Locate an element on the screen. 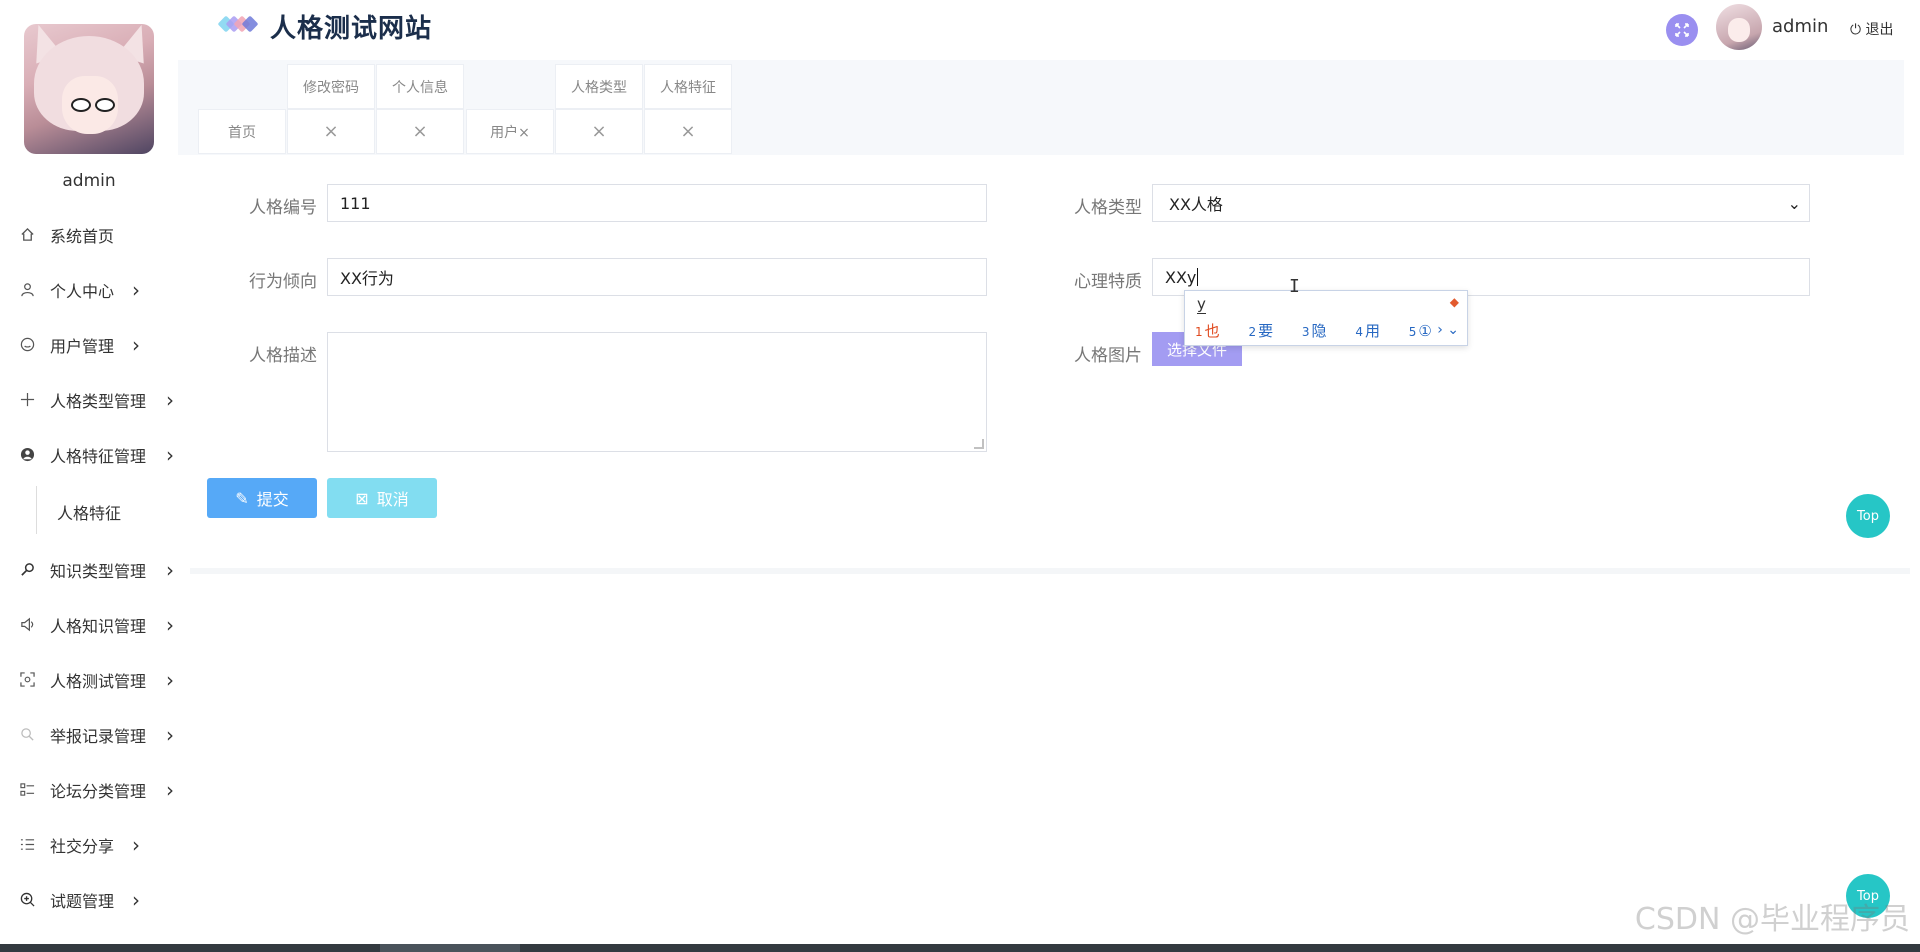  resize-grip-icon is located at coordinates (979, 444).